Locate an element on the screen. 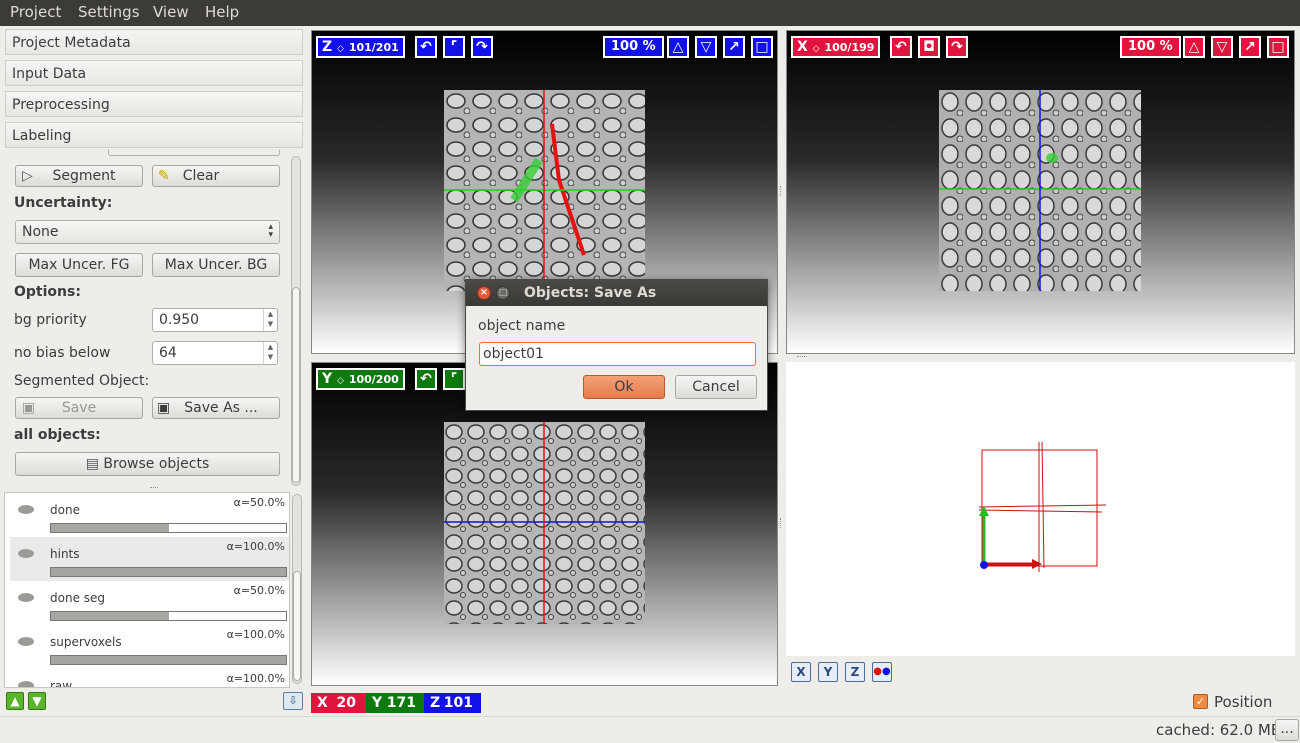 This screenshot has height=743, width=1300. bg-priority-label: bg priority is located at coordinates (50, 320).